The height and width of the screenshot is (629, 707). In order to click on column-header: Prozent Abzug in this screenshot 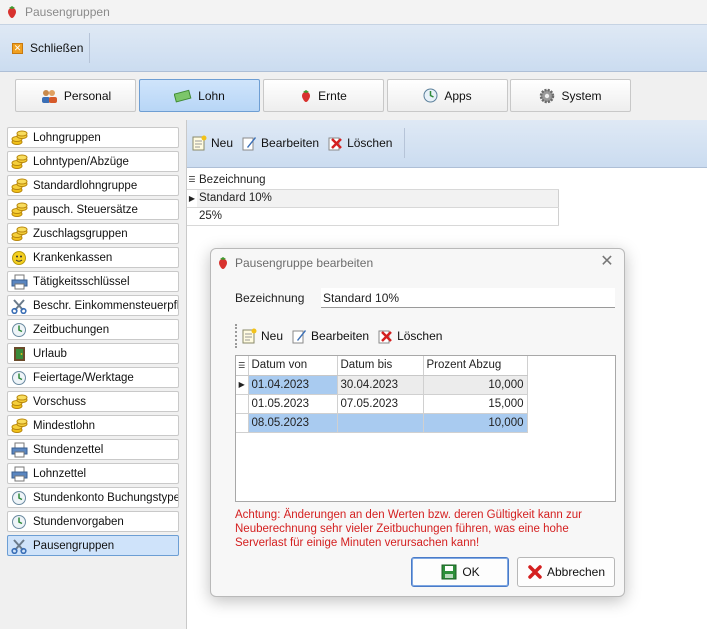, I will do `click(475, 366)`.